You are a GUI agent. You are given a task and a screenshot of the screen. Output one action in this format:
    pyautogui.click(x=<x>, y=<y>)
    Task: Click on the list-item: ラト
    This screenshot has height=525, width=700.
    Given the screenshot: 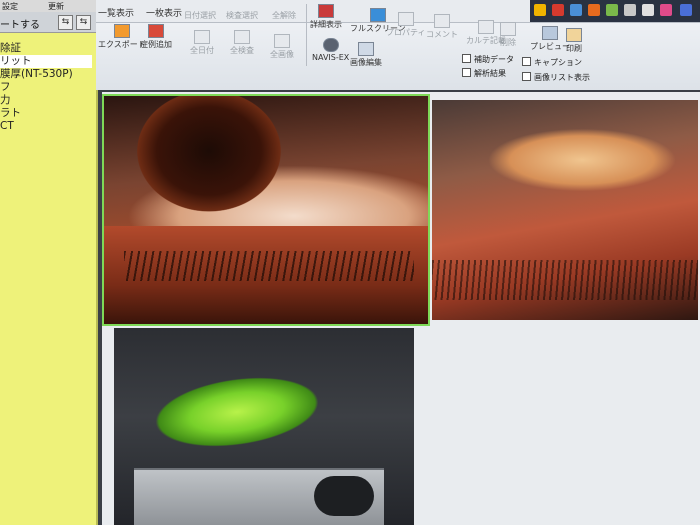 What is the action you would take?
    pyautogui.click(x=46, y=113)
    